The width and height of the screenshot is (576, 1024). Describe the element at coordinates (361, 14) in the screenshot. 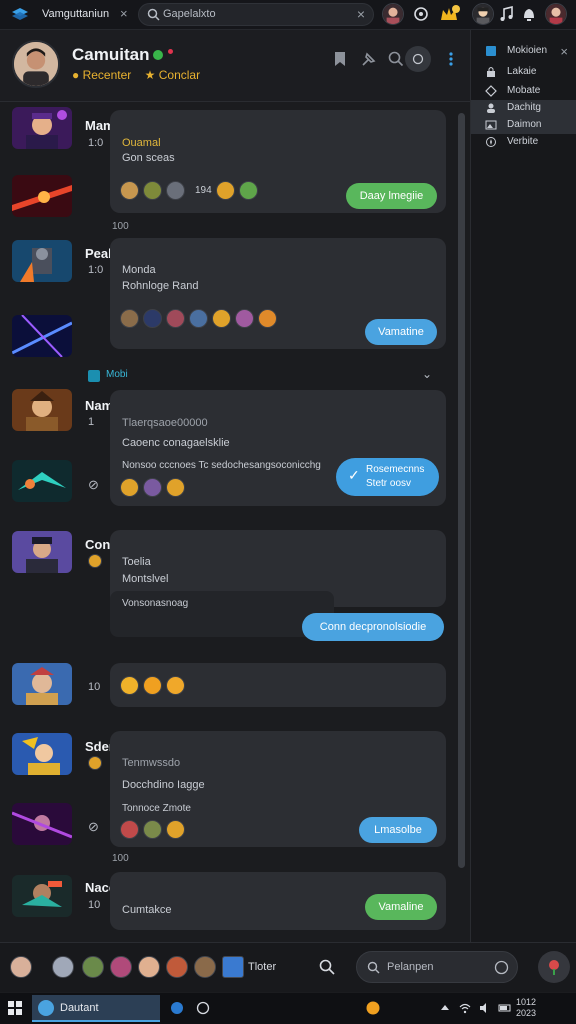

I see `clear-url-icon: ×` at that location.